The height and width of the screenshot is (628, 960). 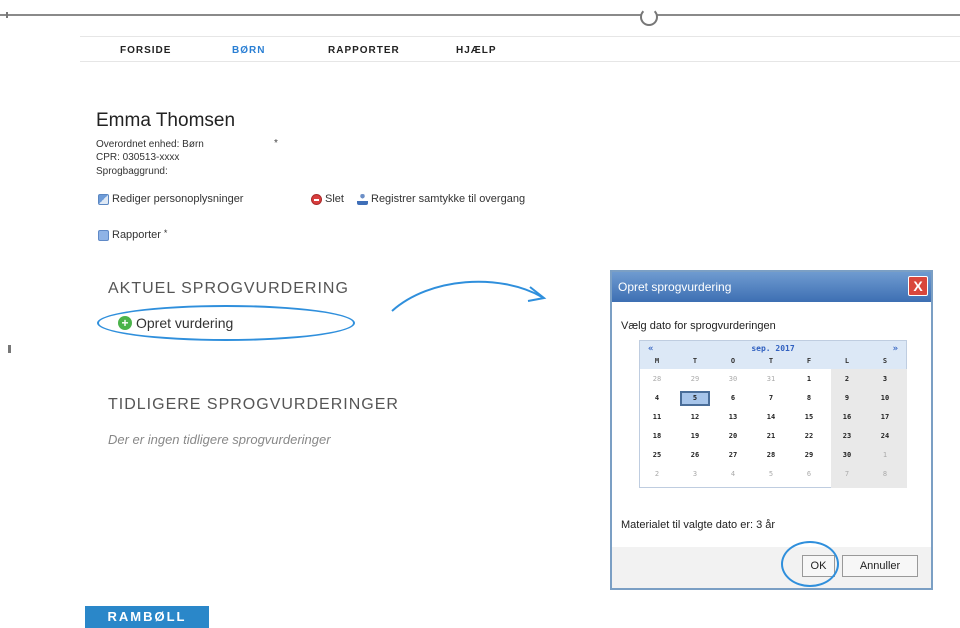 I want to click on calendar-day-outside: 2, so click(x=657, y=474).